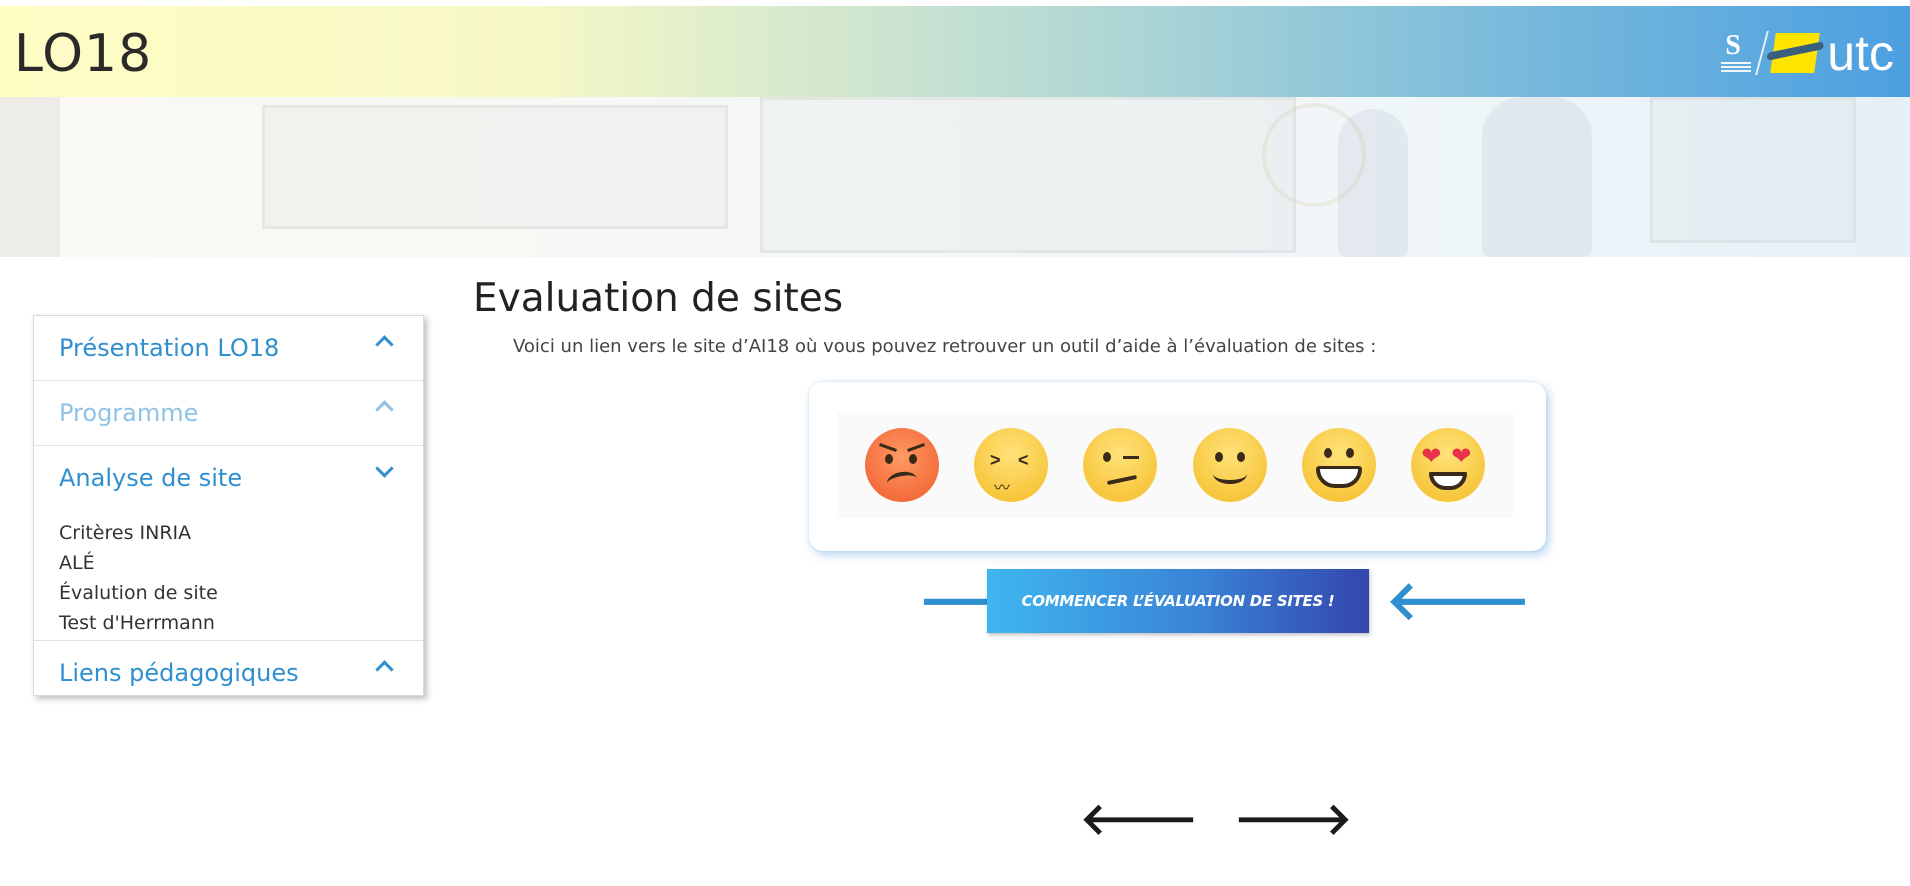  Describe the element at coordinates (83, 54) in the screenshot. I see `site-title: LO18` at that location.